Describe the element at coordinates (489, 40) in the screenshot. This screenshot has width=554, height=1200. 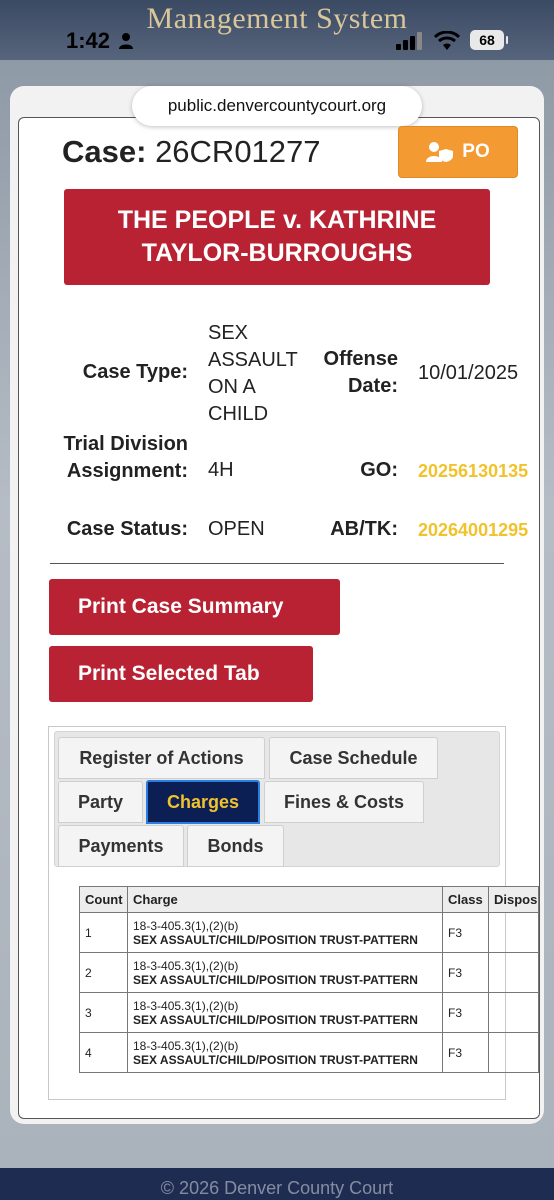
I see `battery-indicator: 68` at that location.